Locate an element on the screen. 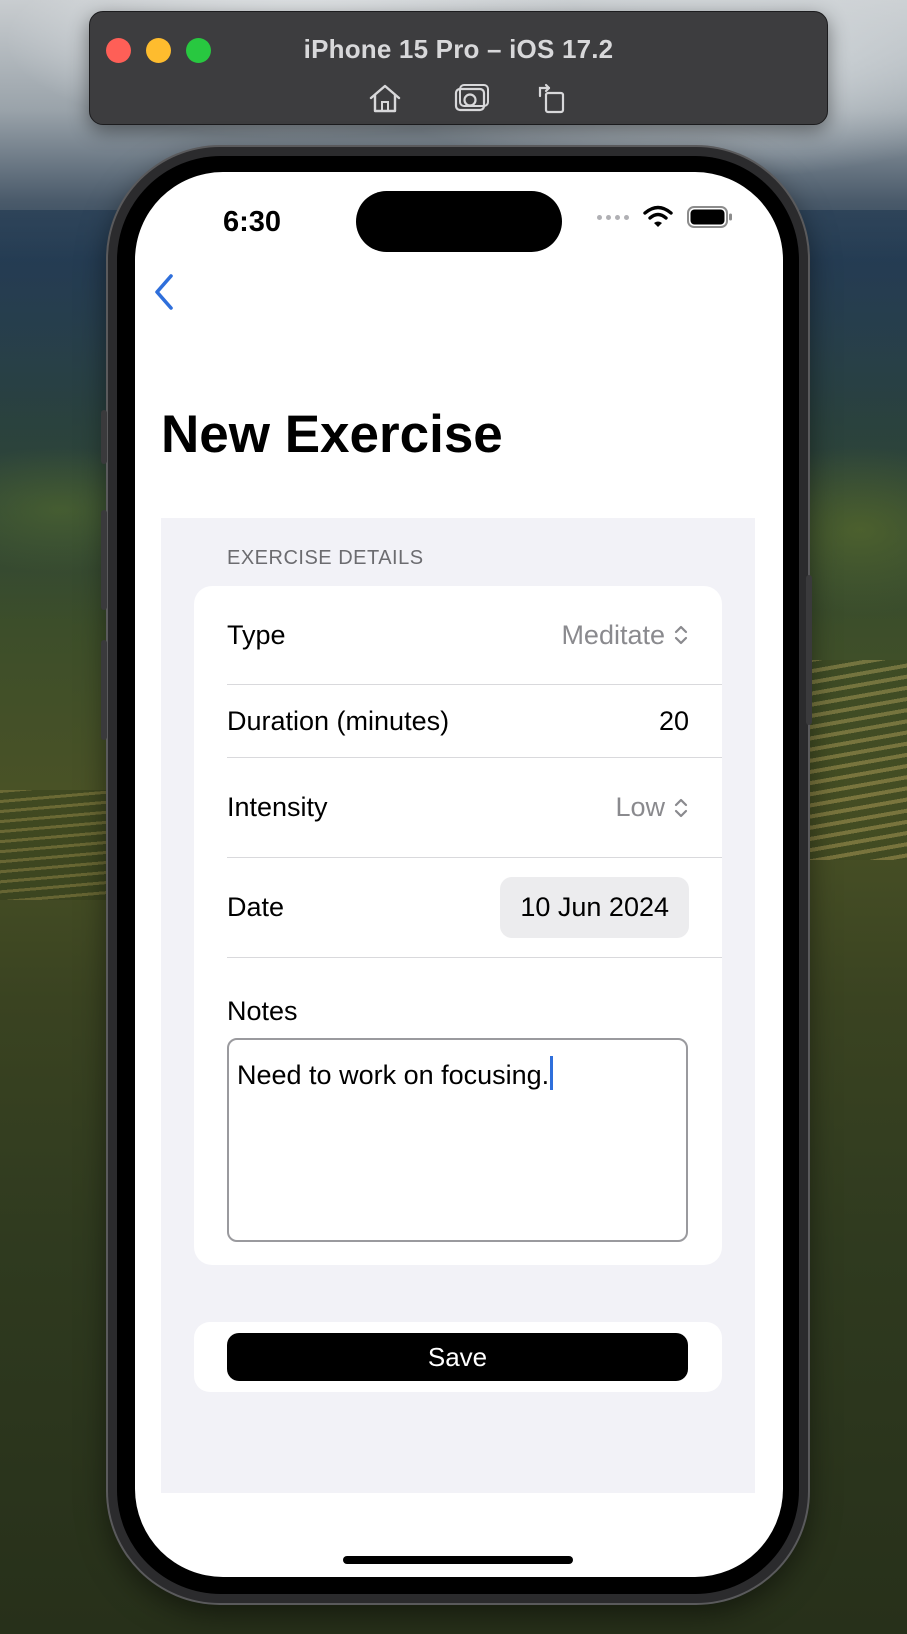 The height and width of the screenshot is (1634, 907). notes-label: Notes is located at coordinates (262, 1011).